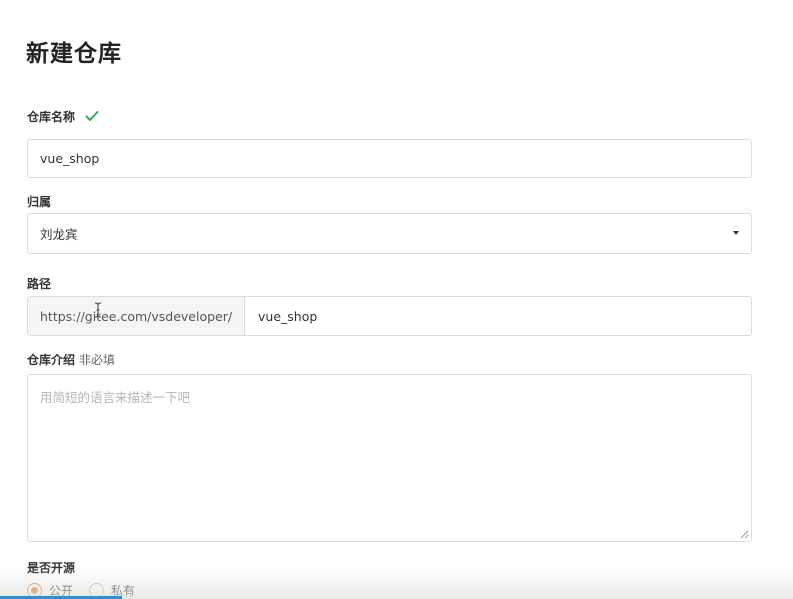 The width and height of the screenshot is (793, 599). I want to click on page-title: 新建仓库, so click(74, 54).